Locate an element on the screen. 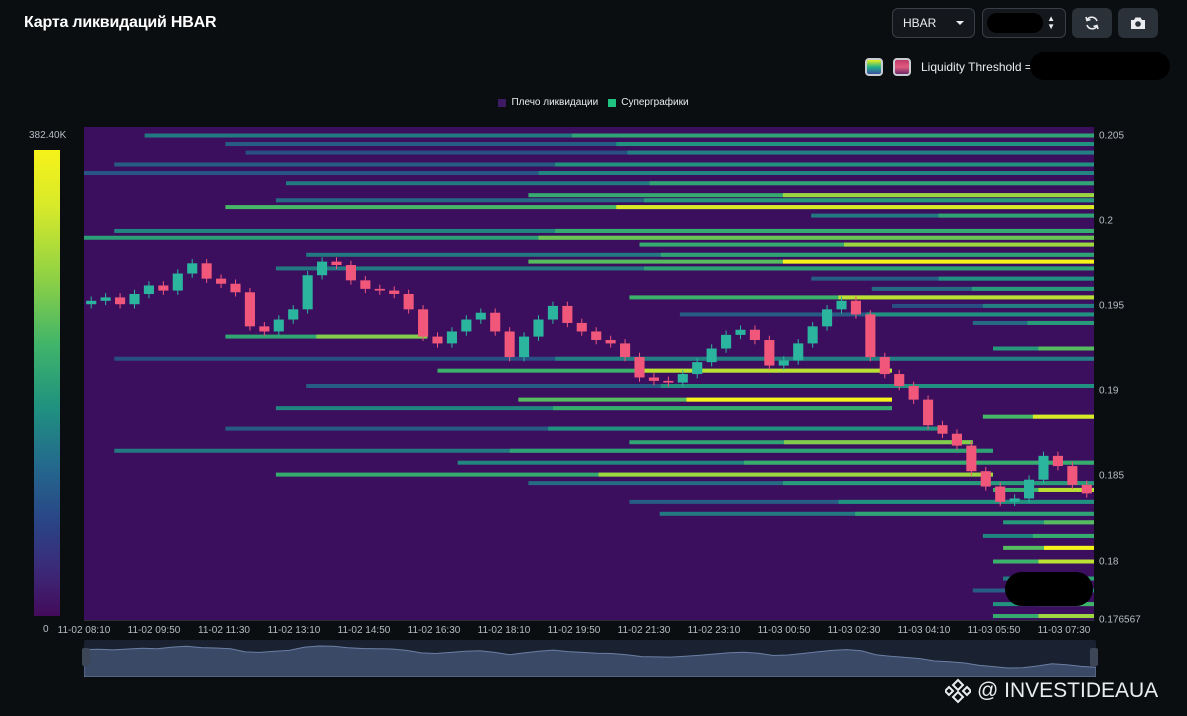  range-navigator is located at coordinates (590, 659).